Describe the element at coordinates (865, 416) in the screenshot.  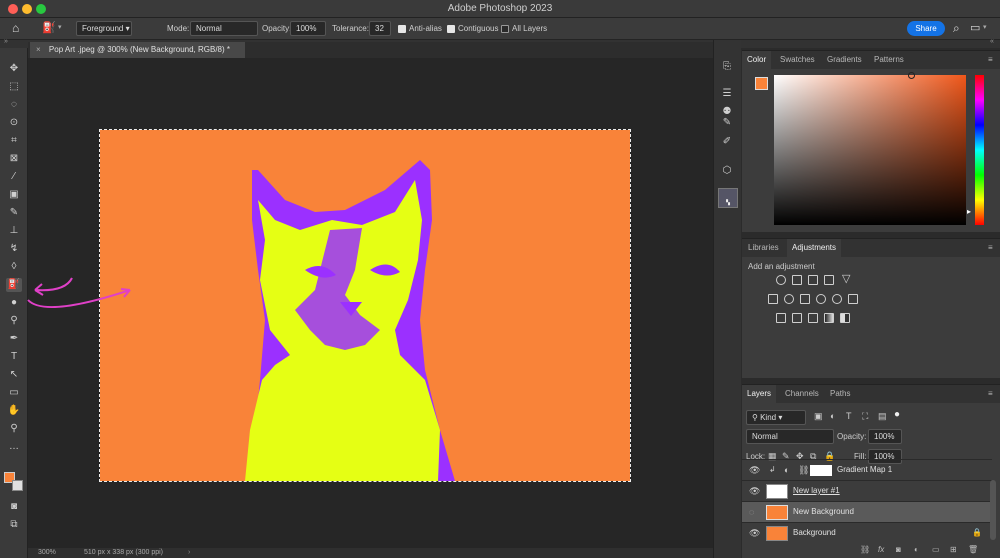
I see `filter-shape-icon: ⛶` at that location.